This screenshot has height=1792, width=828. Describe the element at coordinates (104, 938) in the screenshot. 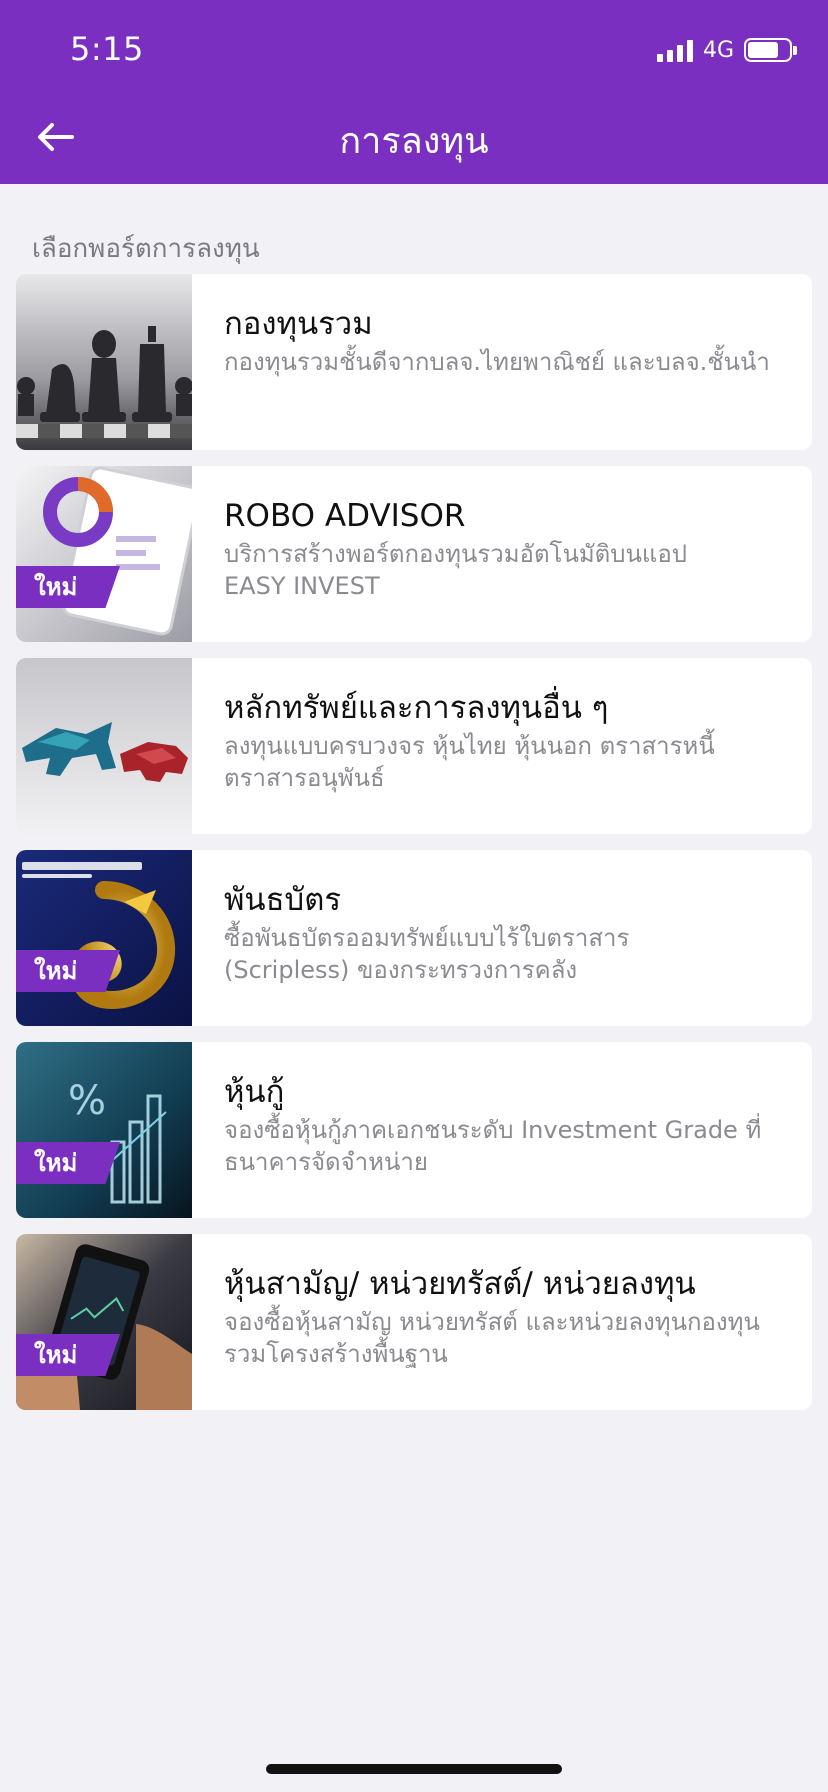

I see `government-bond-image: ใหม่` at that location.